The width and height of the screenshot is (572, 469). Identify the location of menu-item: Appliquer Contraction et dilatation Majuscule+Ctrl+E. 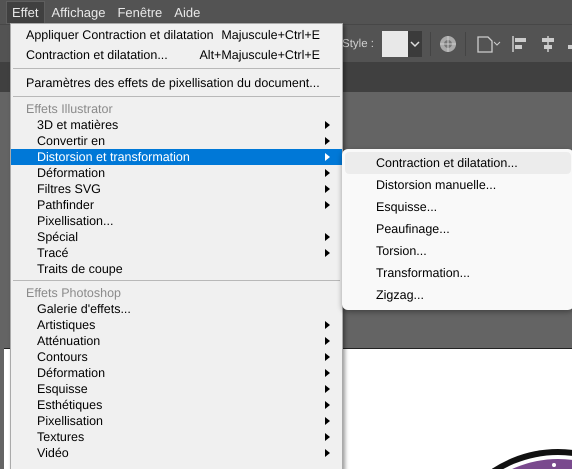
(176, 35).